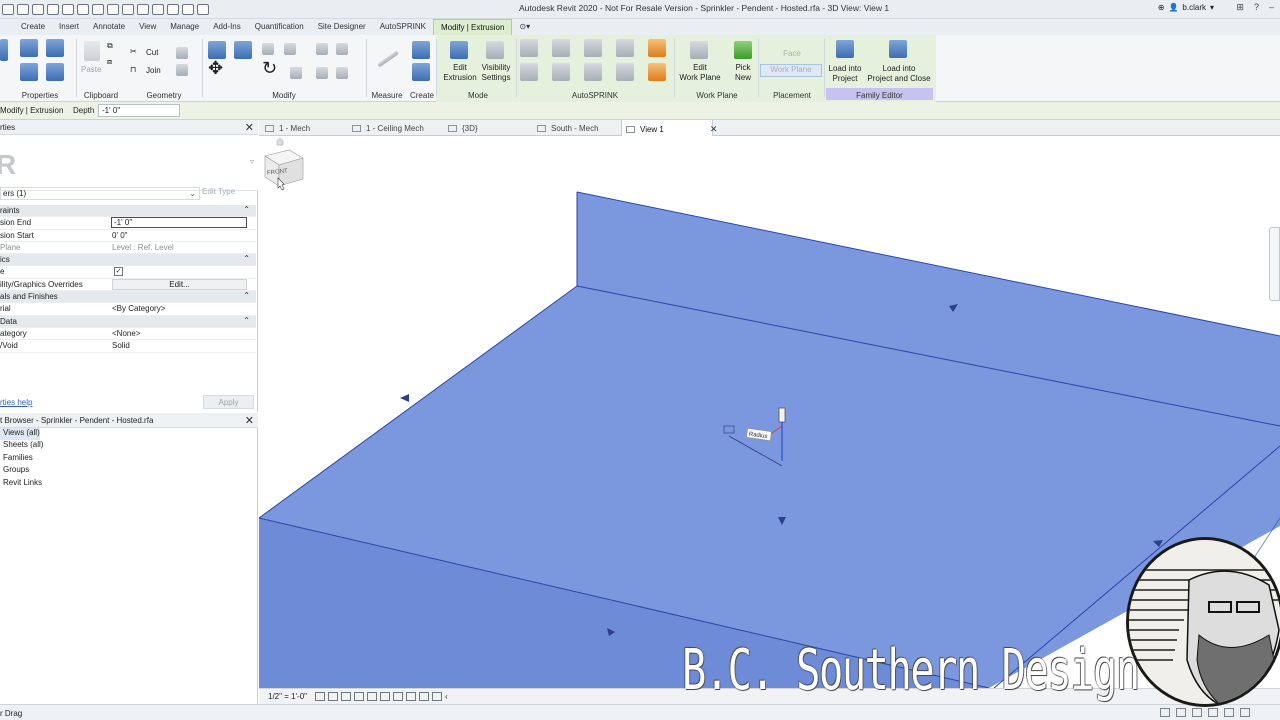 This screenshot has height=720, width=1280. I want to click on autosprink-zoom-icon, so click(561, 48).